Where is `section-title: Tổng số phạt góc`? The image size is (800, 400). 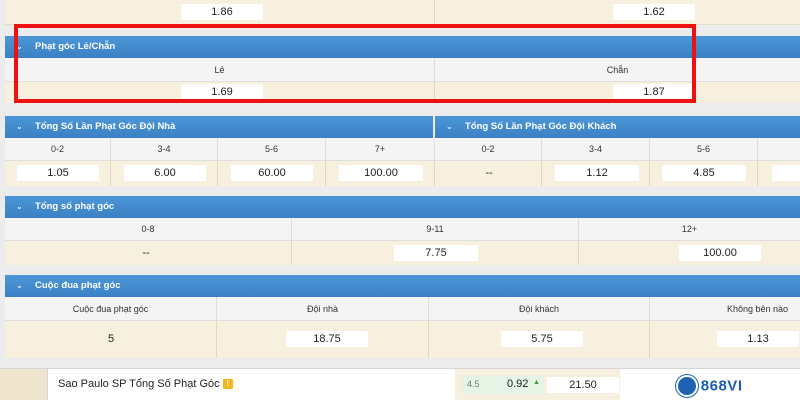 section-title: Tổng số phạt góc is located at coordinates (75, 206).